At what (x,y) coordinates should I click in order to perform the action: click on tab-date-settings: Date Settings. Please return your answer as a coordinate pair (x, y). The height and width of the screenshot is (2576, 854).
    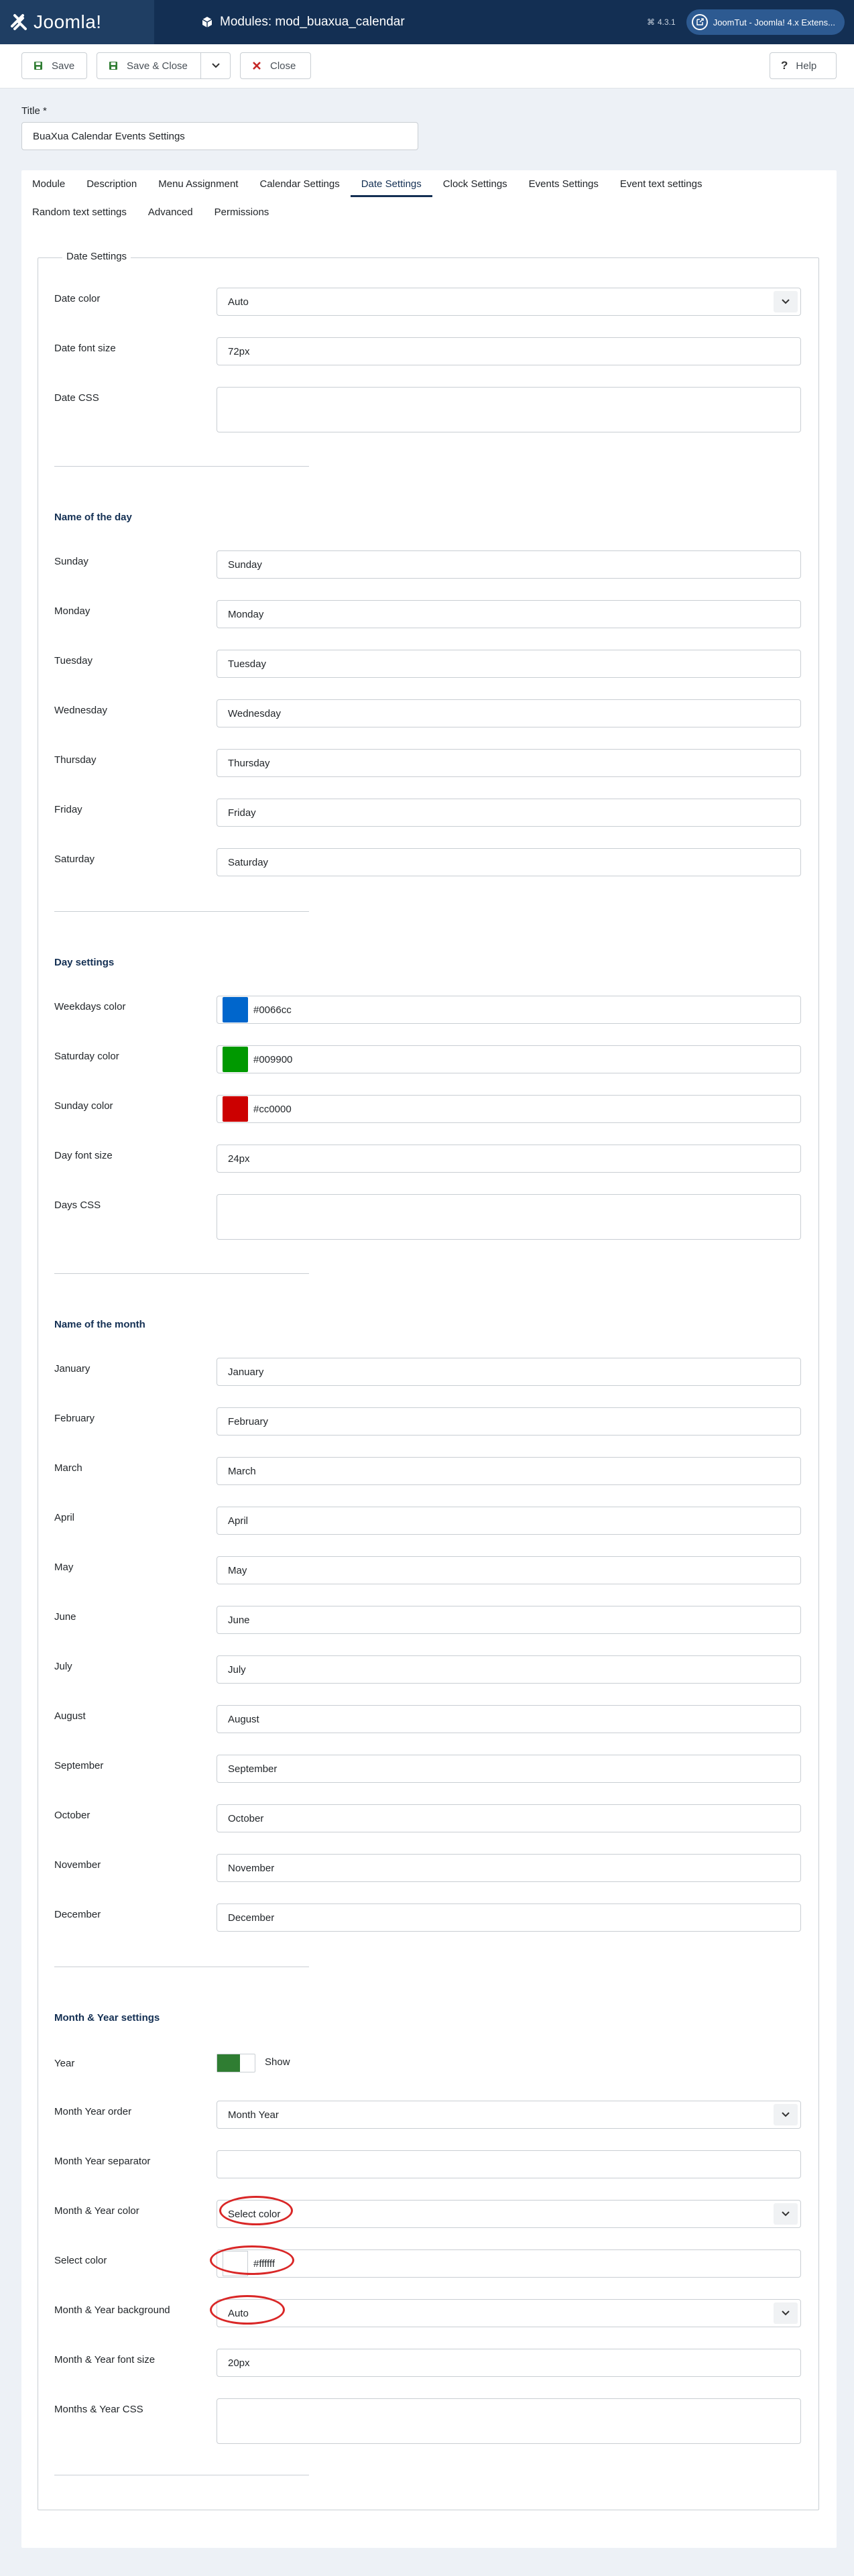
    Looking at the image, I should click on (391, 183).